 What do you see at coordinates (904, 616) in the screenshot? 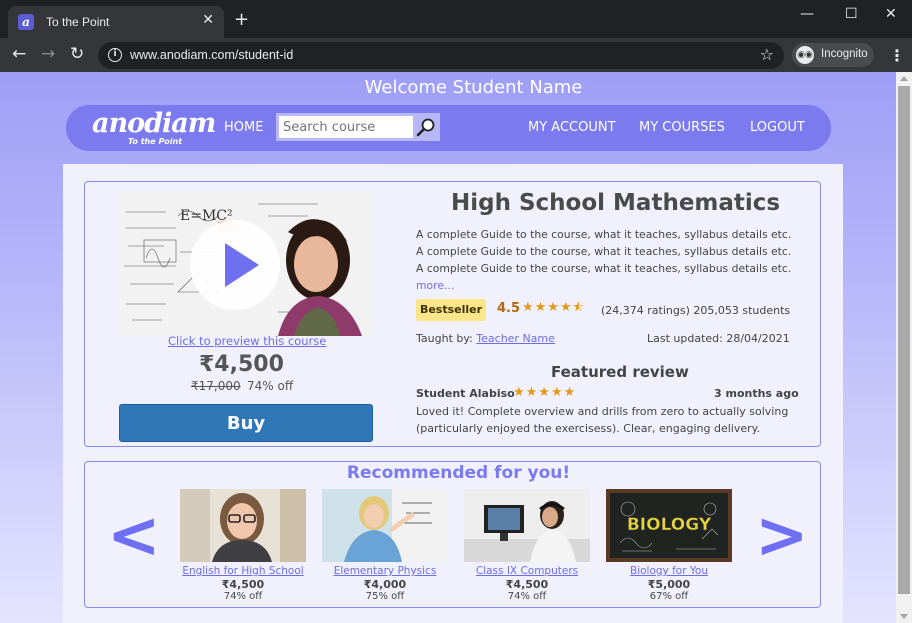
I see `scroll-down-icon` at bounding box center [904, 616].